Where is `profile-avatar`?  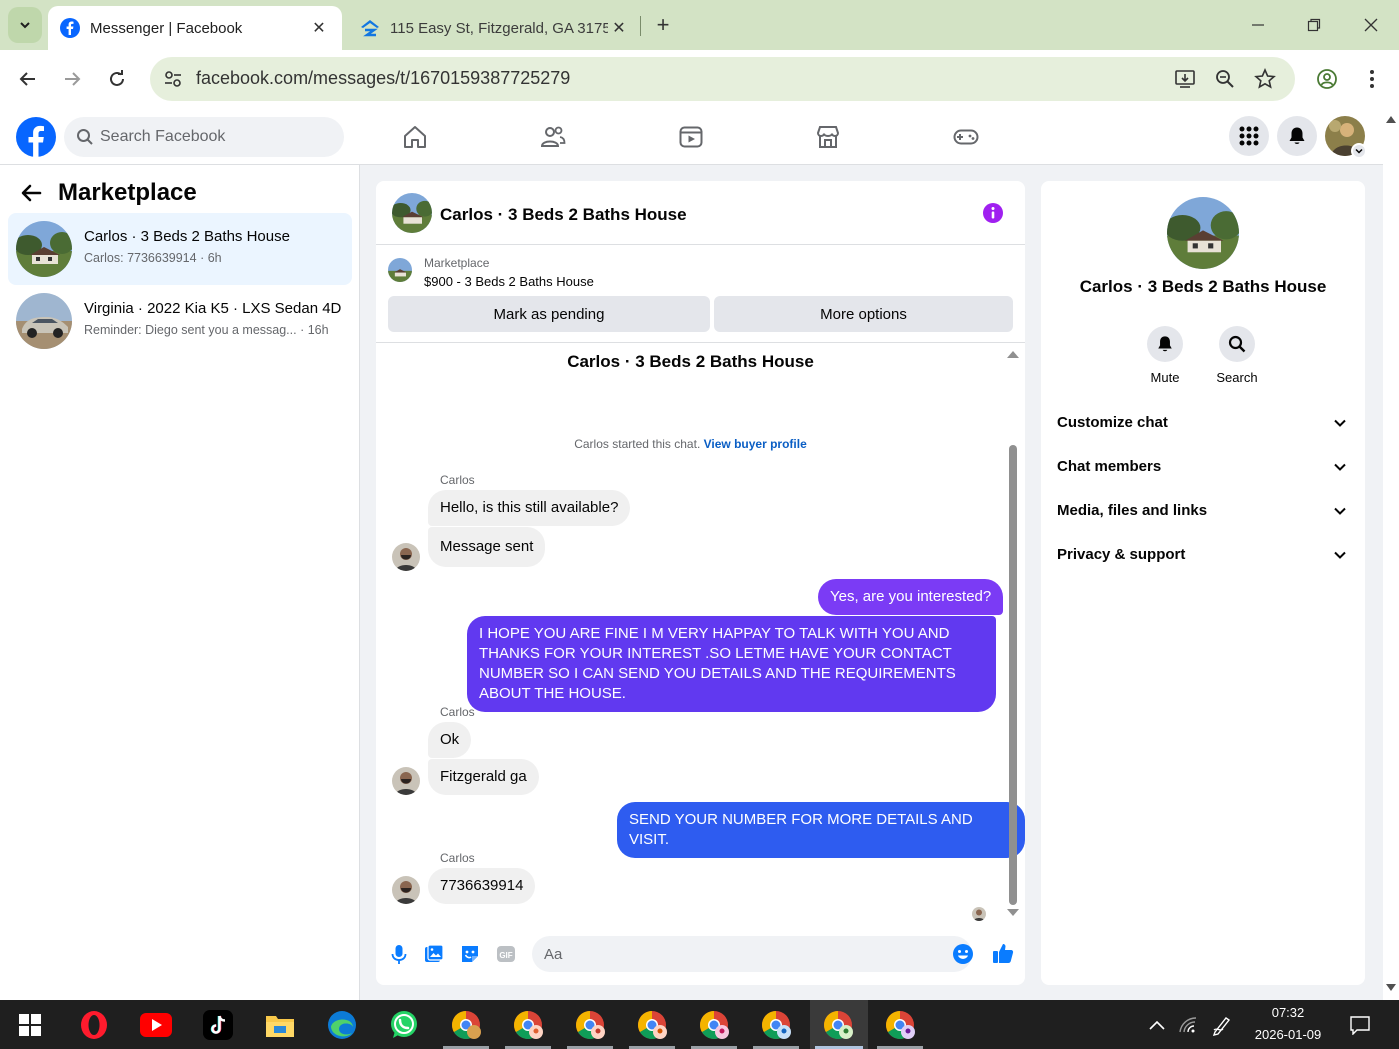
profile-avatar is located at coordinates (1203, 233).